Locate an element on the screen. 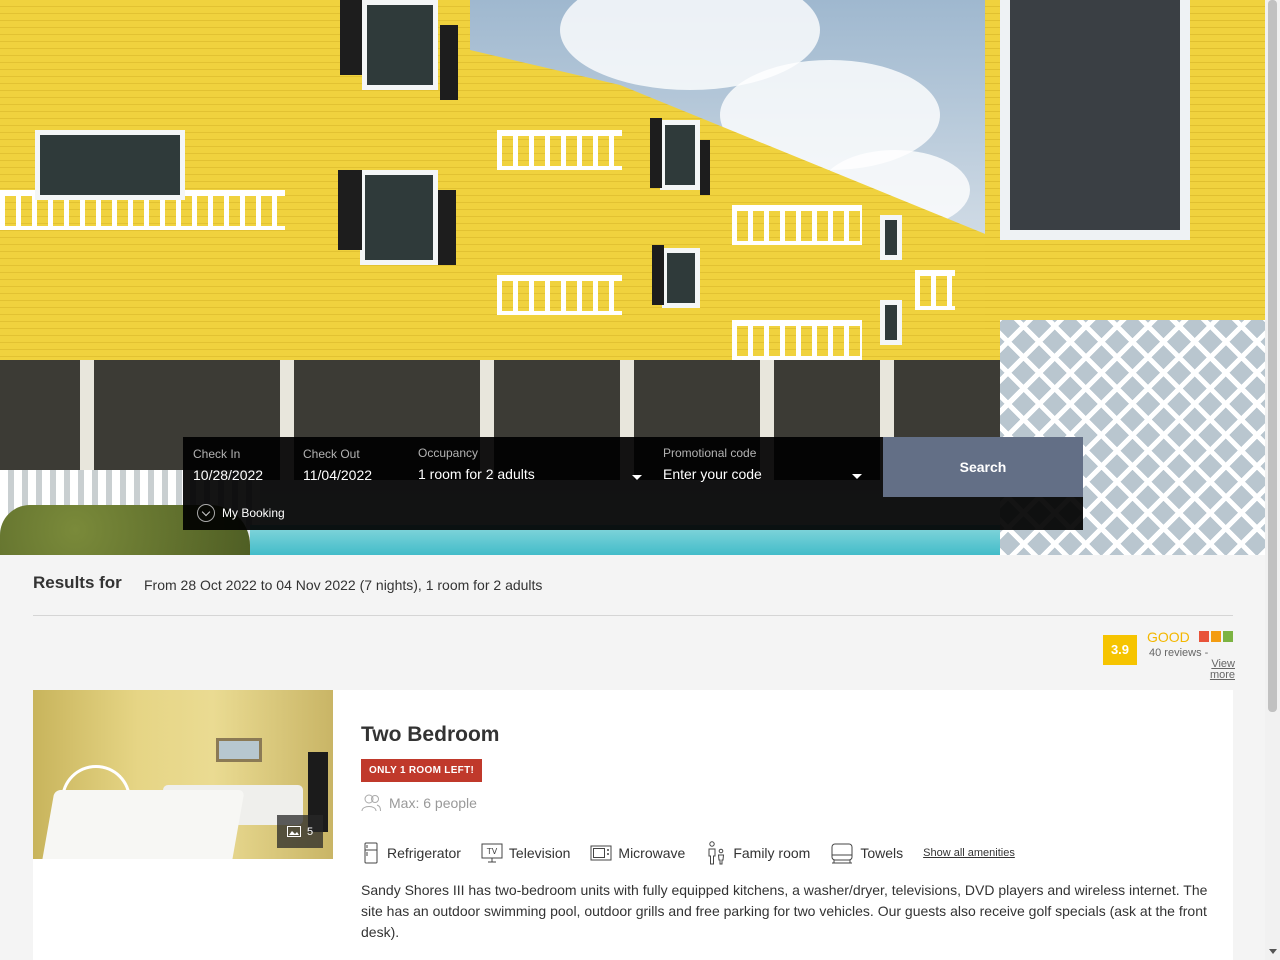  svg-text: TV is located at coordinates (492, 851).